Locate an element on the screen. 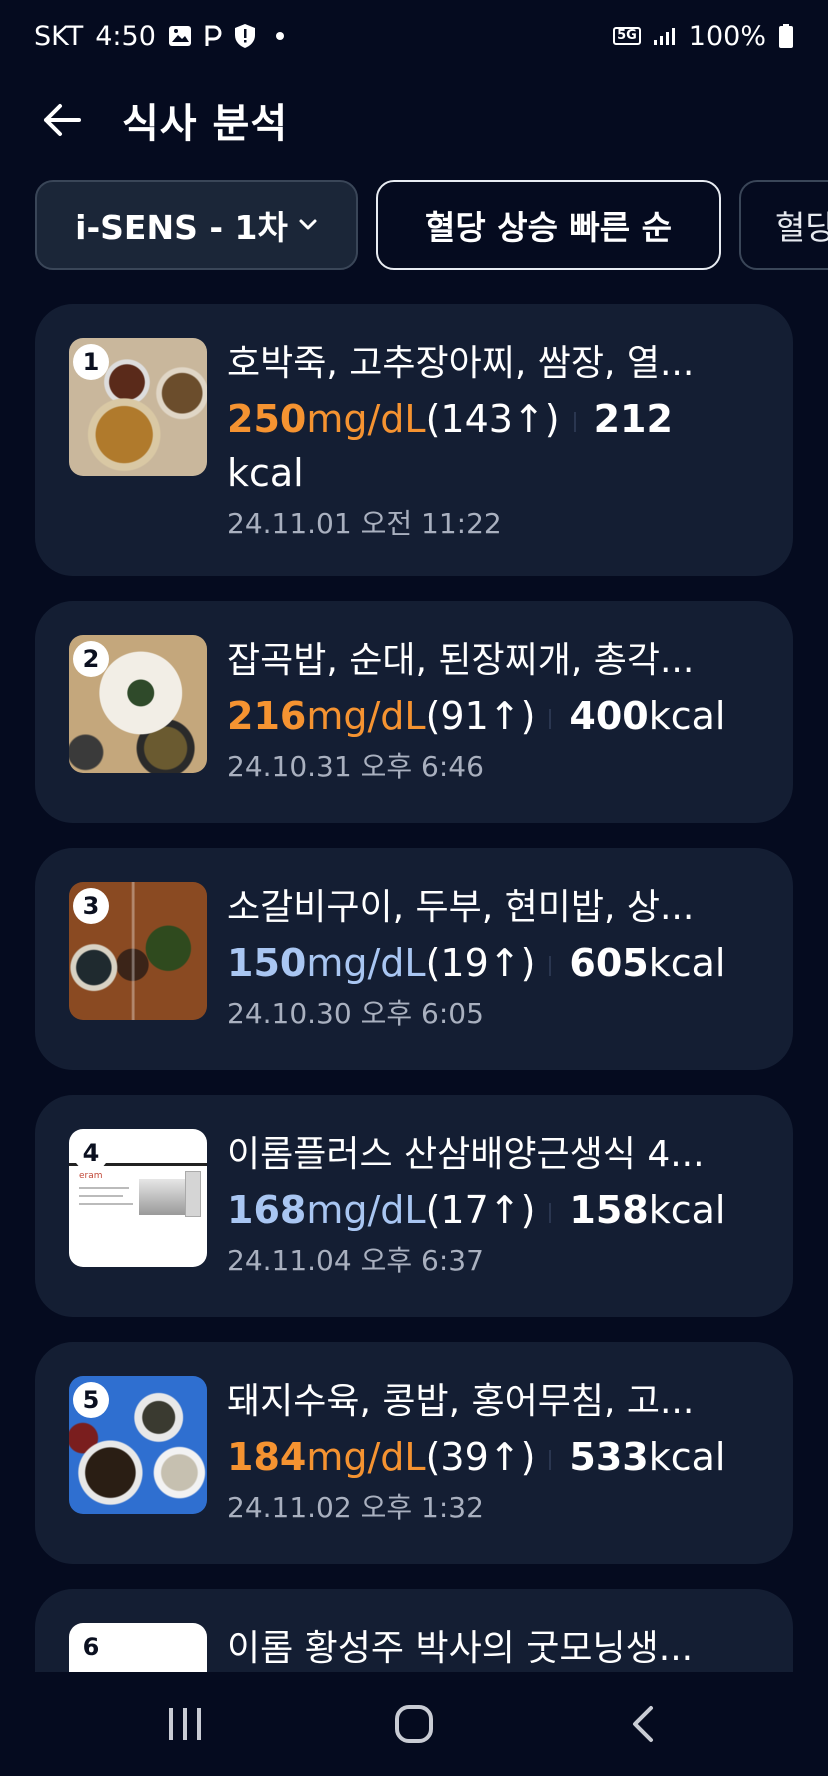  glucose-rise: (91↑) is located at coordinates (480, 716).